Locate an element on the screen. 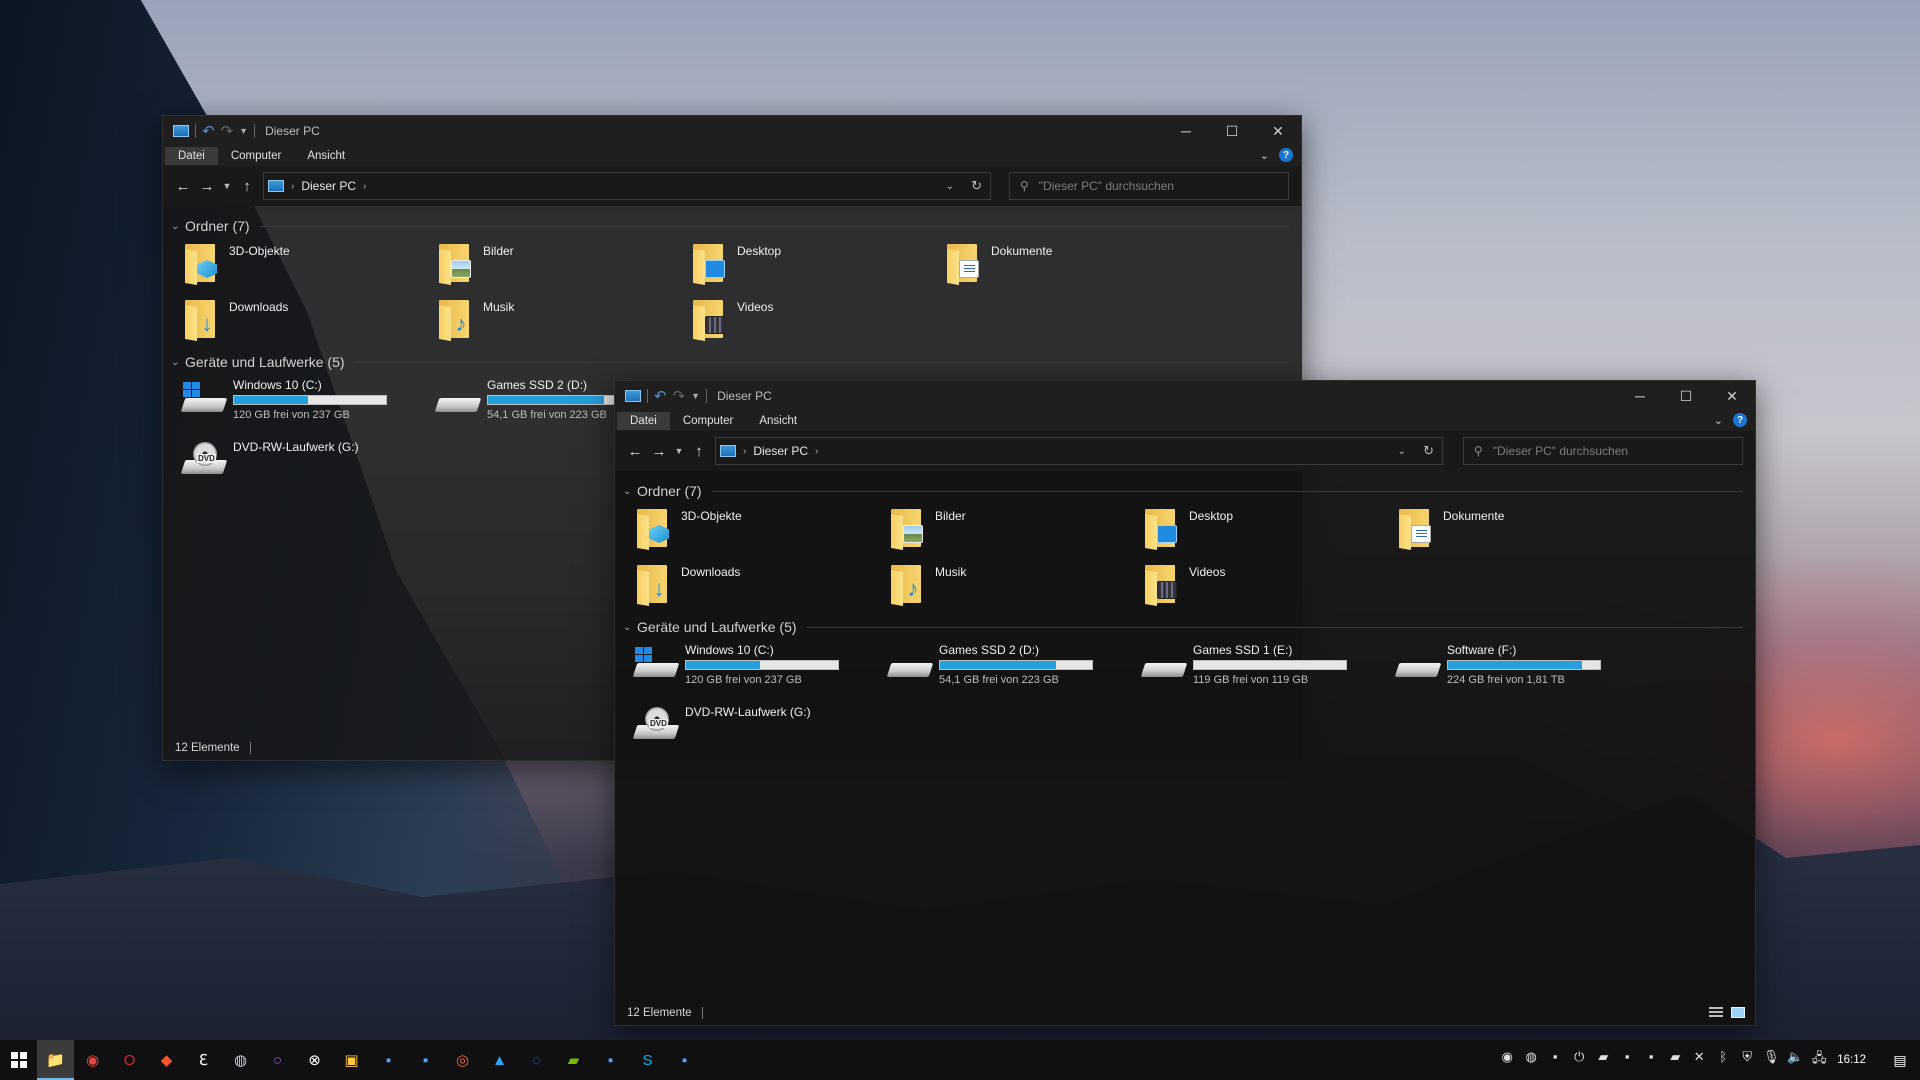  title-bar: ↶ ↷ ▼ Dieser PC ─ ☐ ✕ is located at coordinates (732, 131).